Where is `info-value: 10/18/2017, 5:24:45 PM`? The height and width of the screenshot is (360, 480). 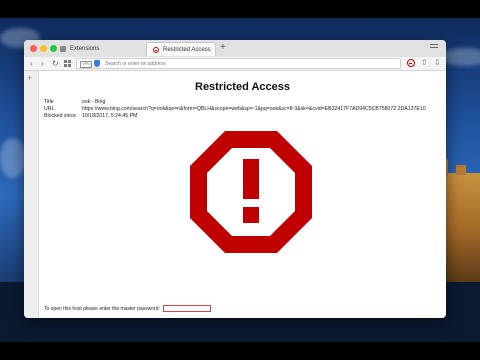
info-value: 10/18/2017, 5:24:45 PM is located at coordinates (110, 116).